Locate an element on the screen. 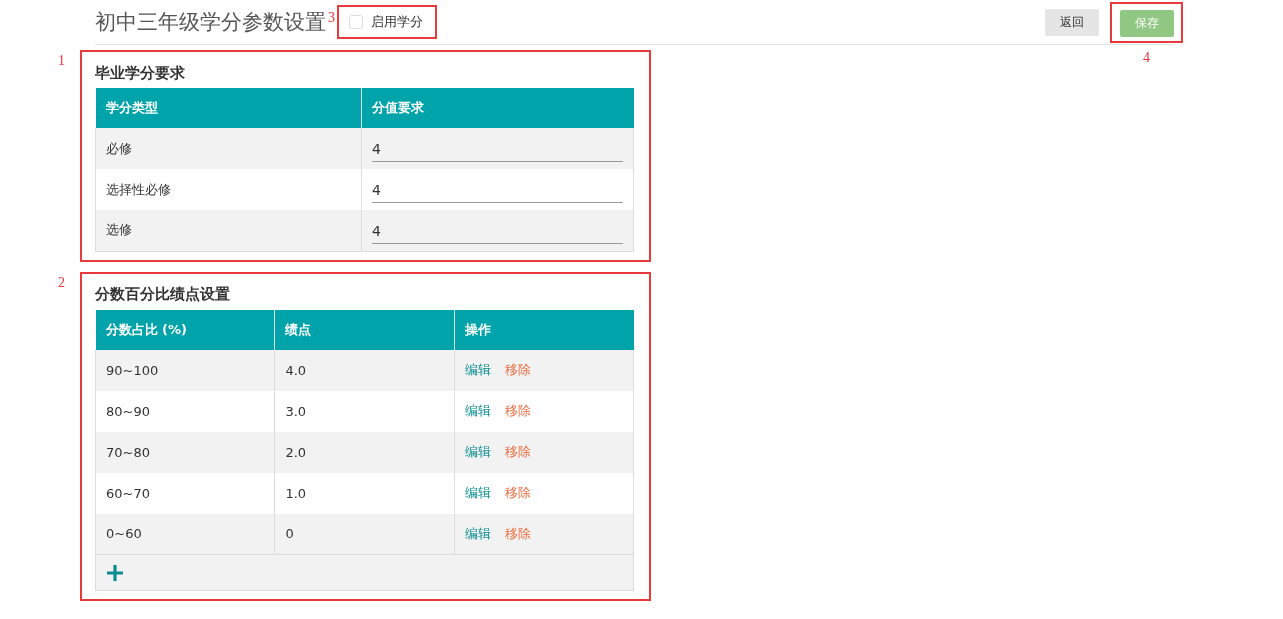  annotation-number: 3 is located at coordinates (331, 18).